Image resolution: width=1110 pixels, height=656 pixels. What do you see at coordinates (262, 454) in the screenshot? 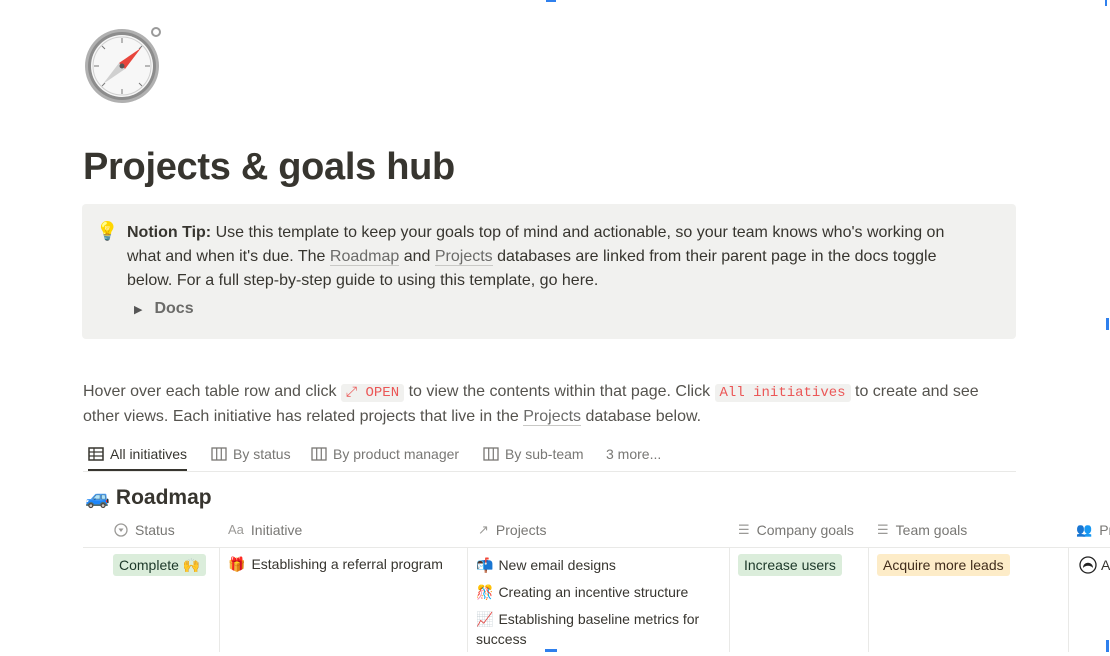
I see `tab-label: By status` at bounding box center [262, 454].